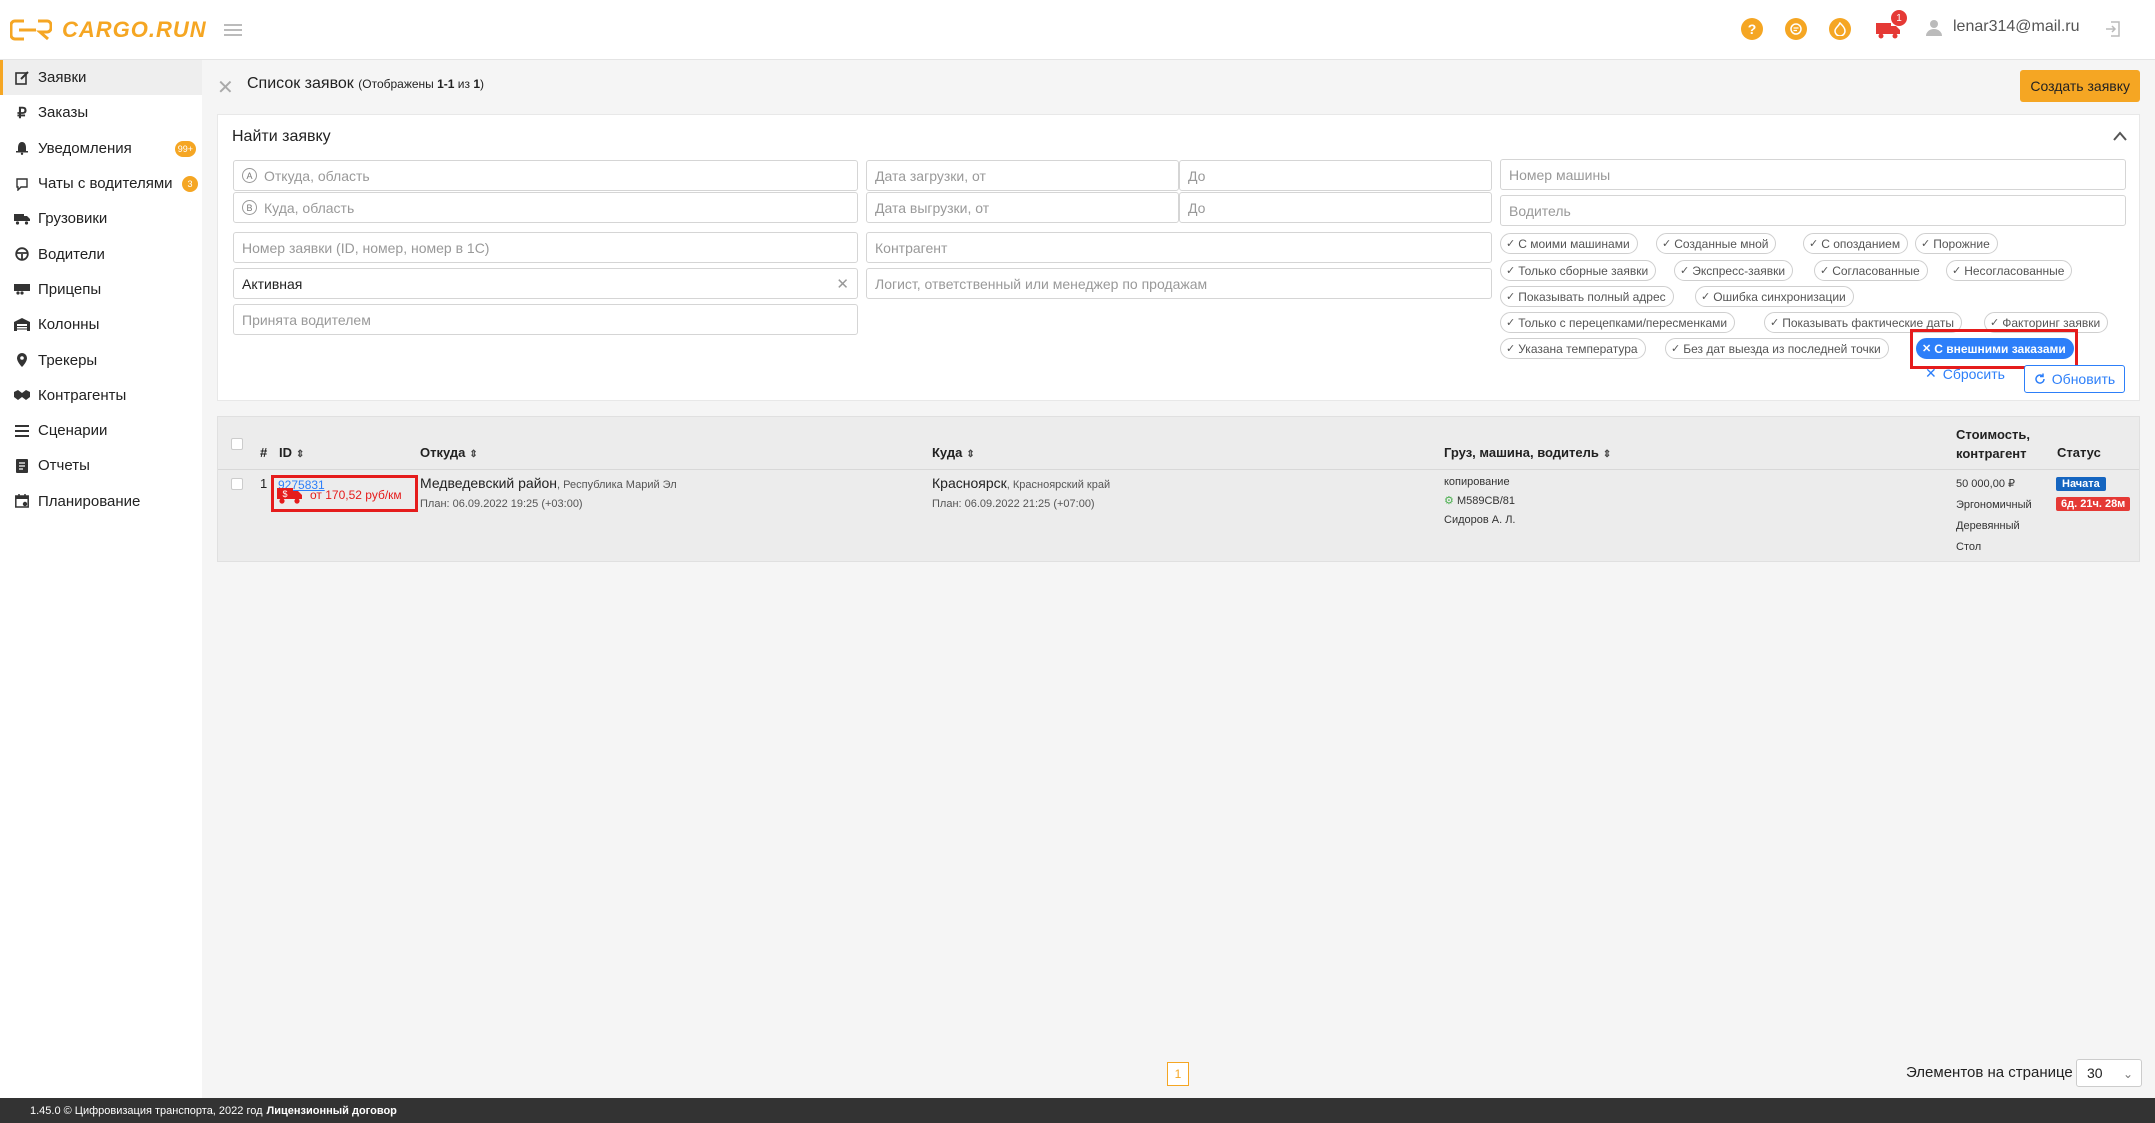 Image resolution: width=2155 pixels, height=1123 pixels. I want to click on sidebar-item-driver-chats: Чаты с водителями 3, so click(101, 183).